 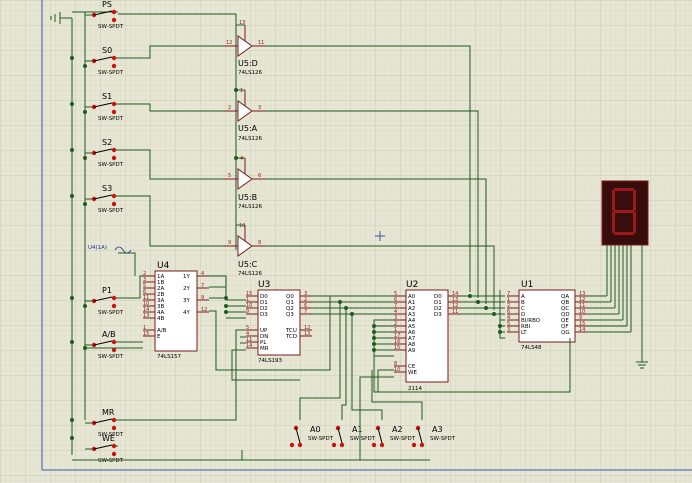 What do you see at coordinates (524, 333) in the screenshot?
I see `pin-label: LT` at bounding box center [524, 333].